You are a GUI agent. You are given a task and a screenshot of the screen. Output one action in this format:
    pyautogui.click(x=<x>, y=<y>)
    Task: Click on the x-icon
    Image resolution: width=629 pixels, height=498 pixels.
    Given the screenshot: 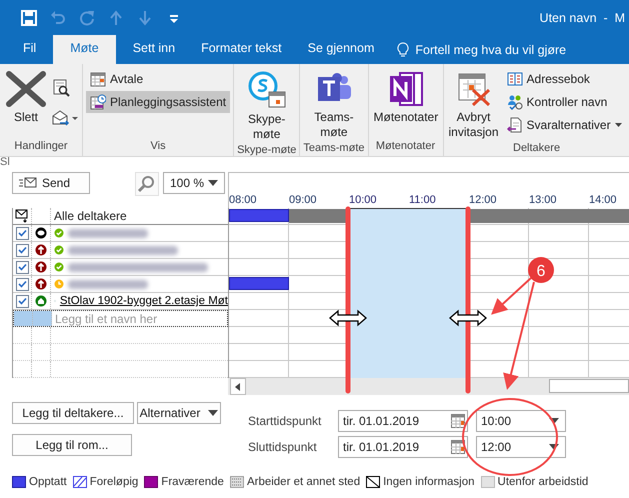 What is the action you would take?
    pyautogui.click(x=26, y=89)
    